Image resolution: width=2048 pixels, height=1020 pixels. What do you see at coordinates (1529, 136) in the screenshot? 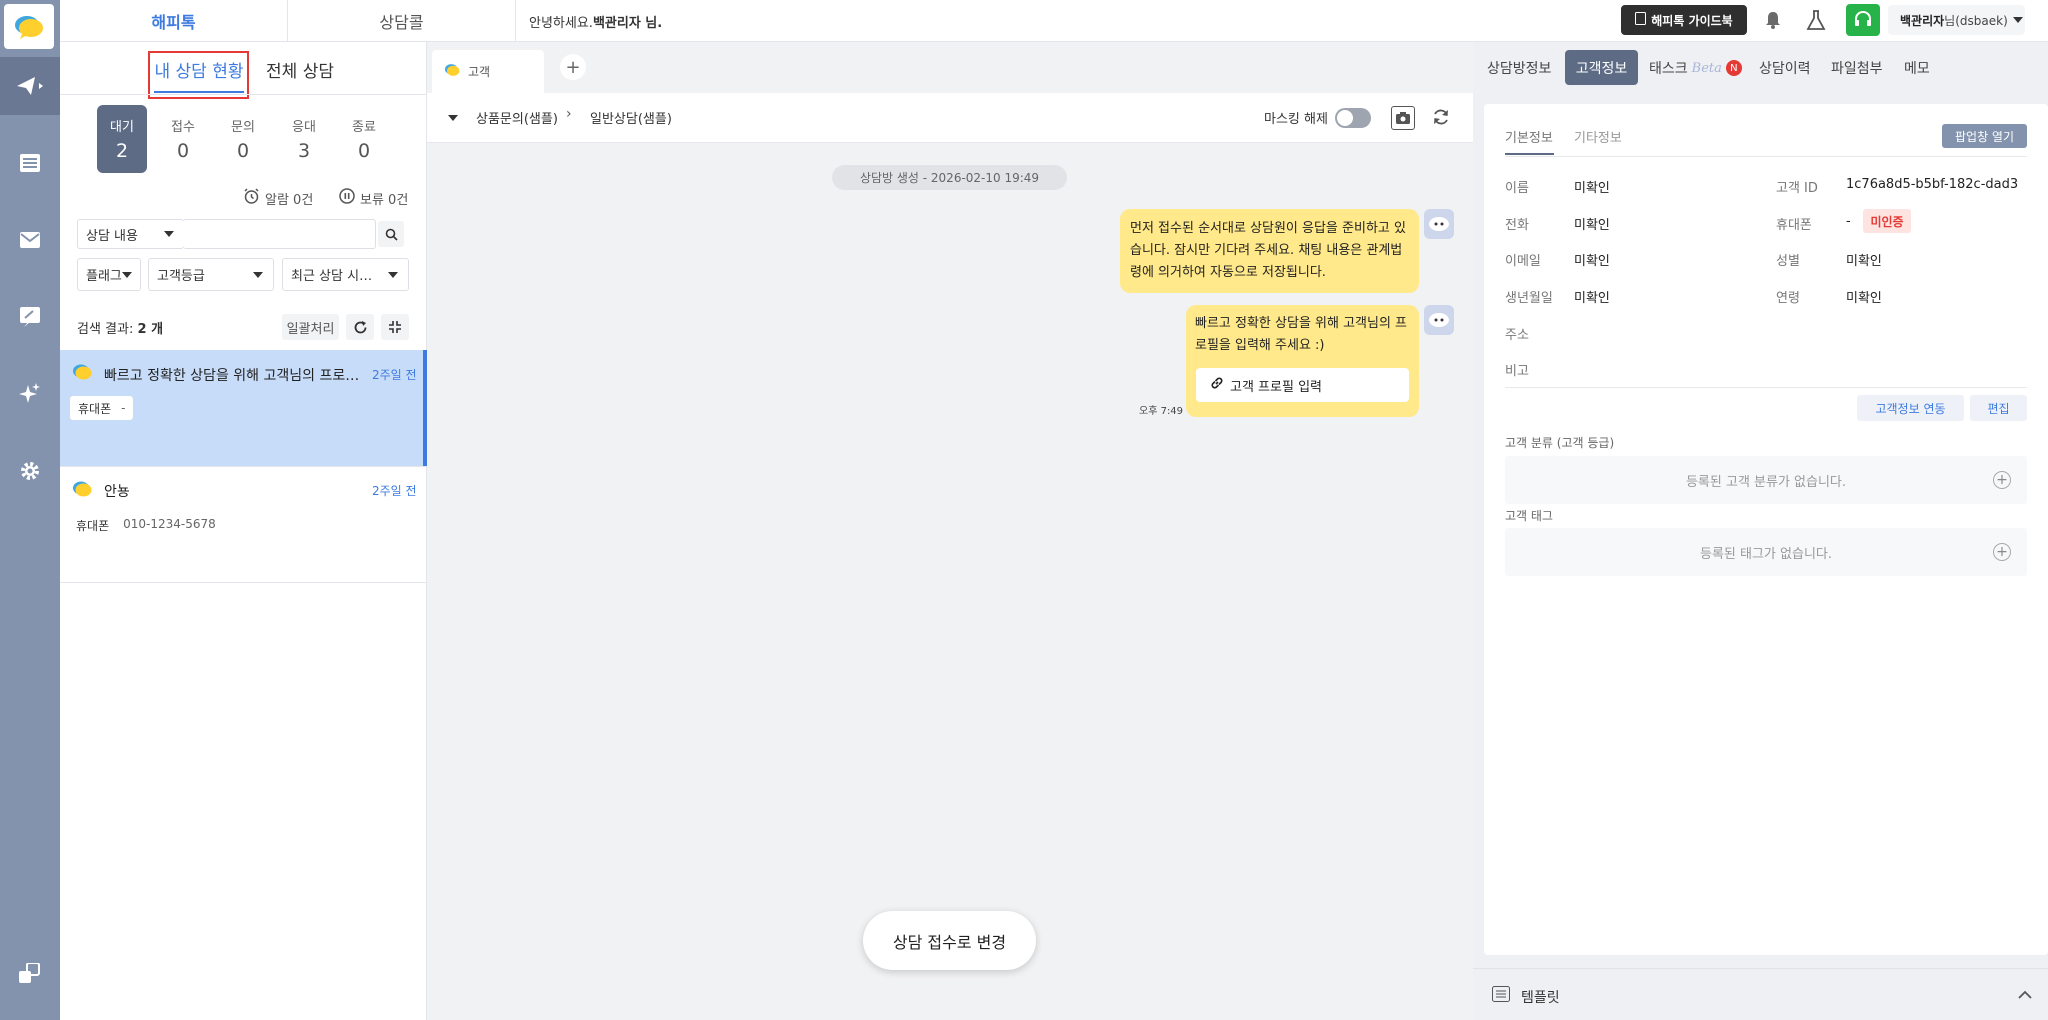
I see `subtab-basic: 기본정보` at bounding box center [1529, 136].